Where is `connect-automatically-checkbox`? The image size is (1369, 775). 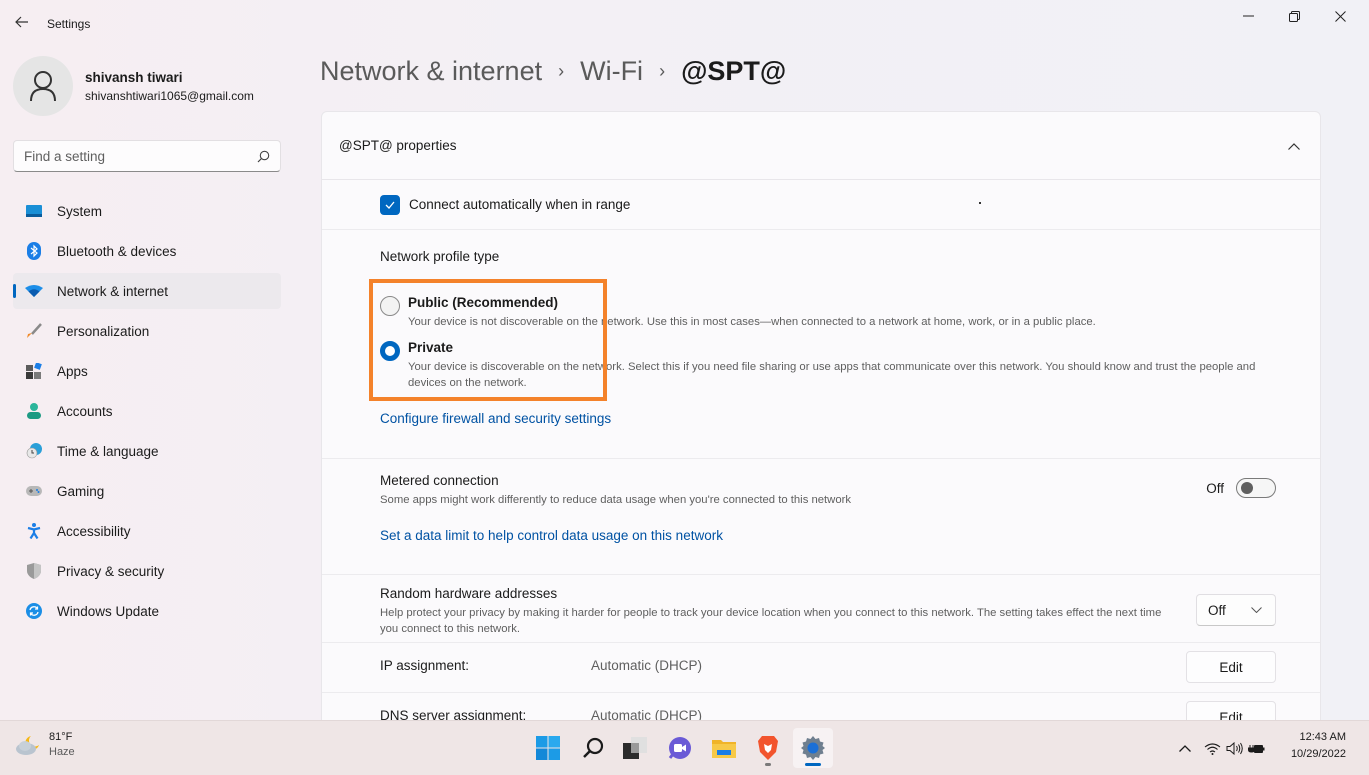 connect-automatically-checkbox is located at coordinates (390, 204).